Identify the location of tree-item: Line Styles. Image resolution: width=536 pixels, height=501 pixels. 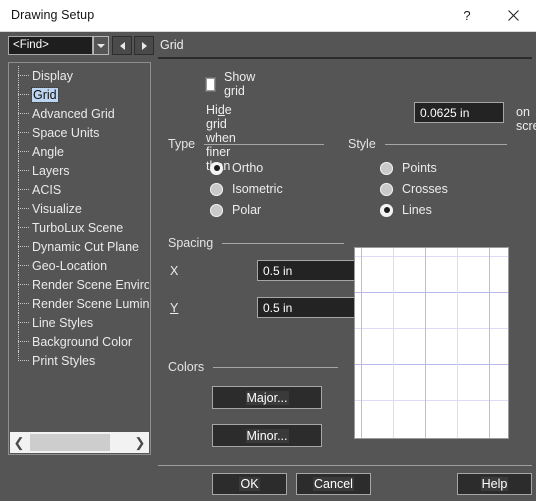
(79, 322).